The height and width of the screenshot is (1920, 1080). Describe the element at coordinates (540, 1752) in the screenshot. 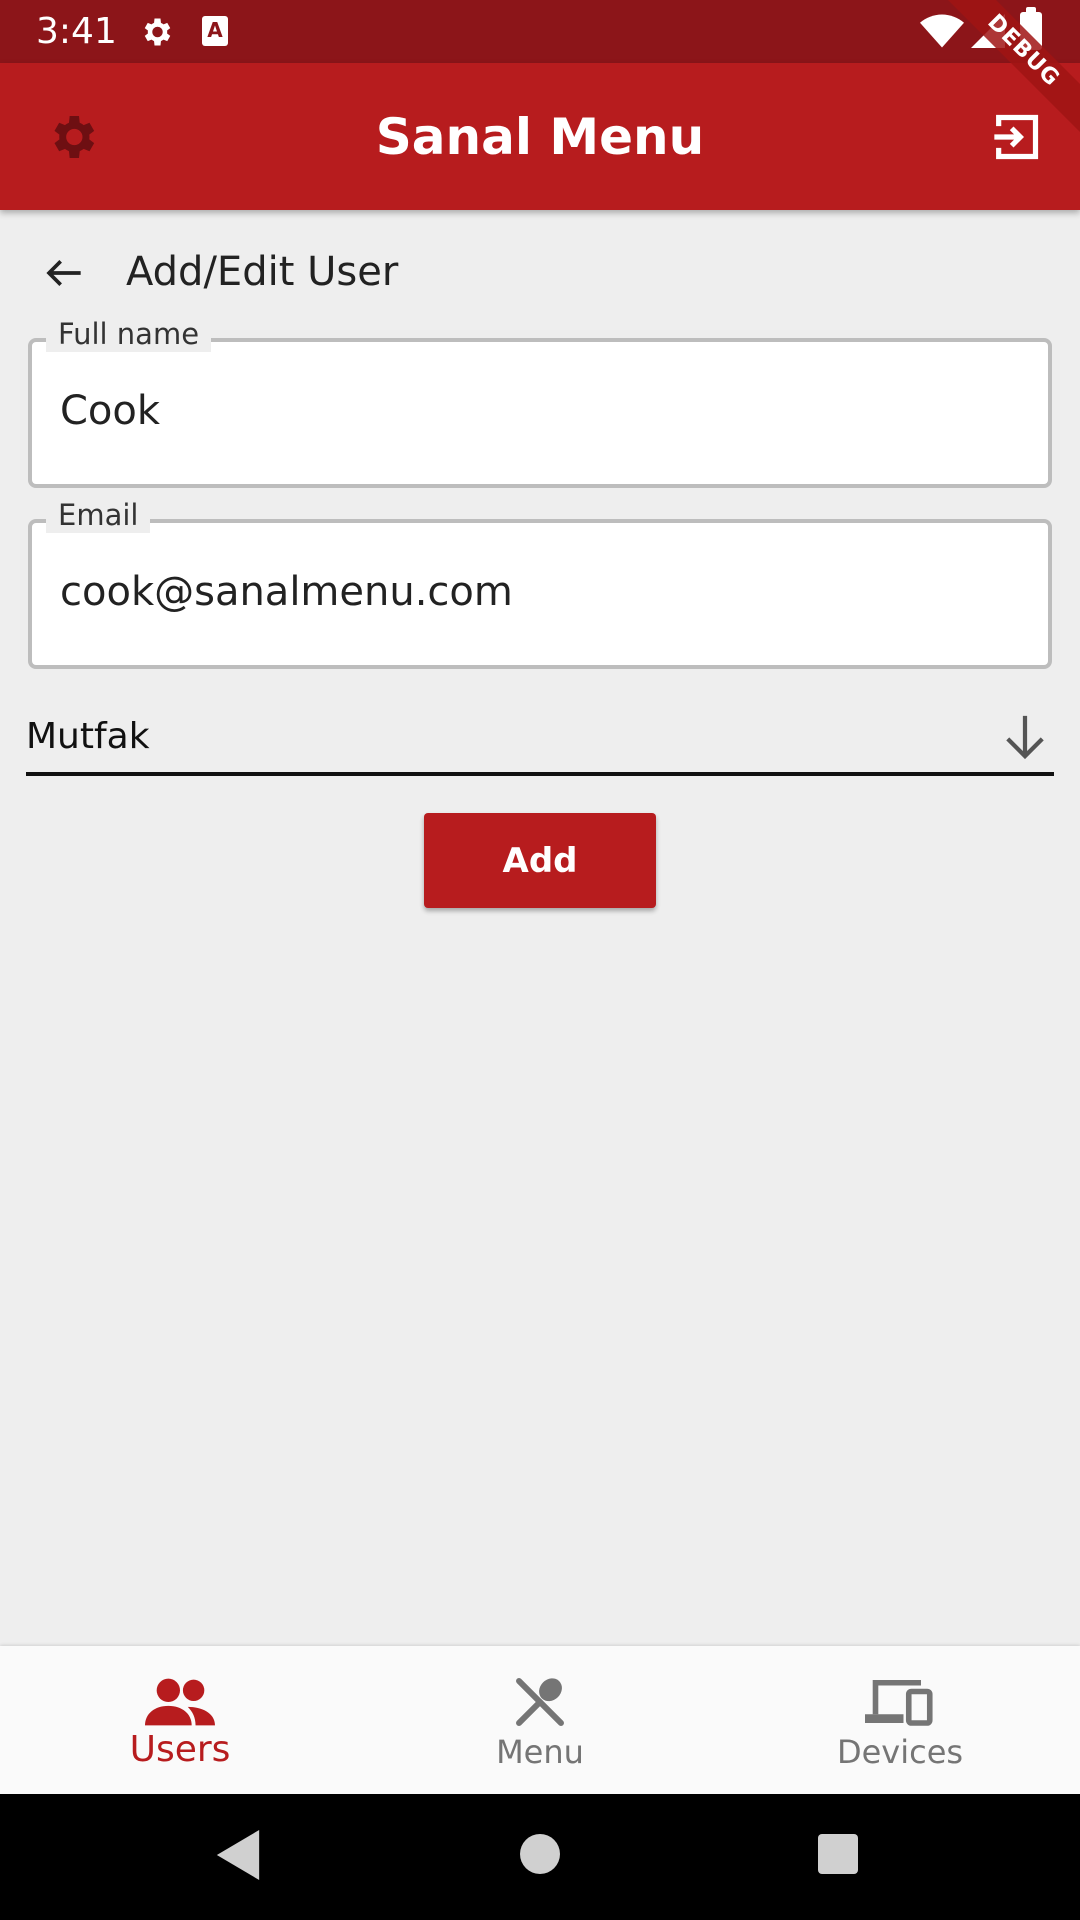

I see `nav-label-menu: Menu` at that location.